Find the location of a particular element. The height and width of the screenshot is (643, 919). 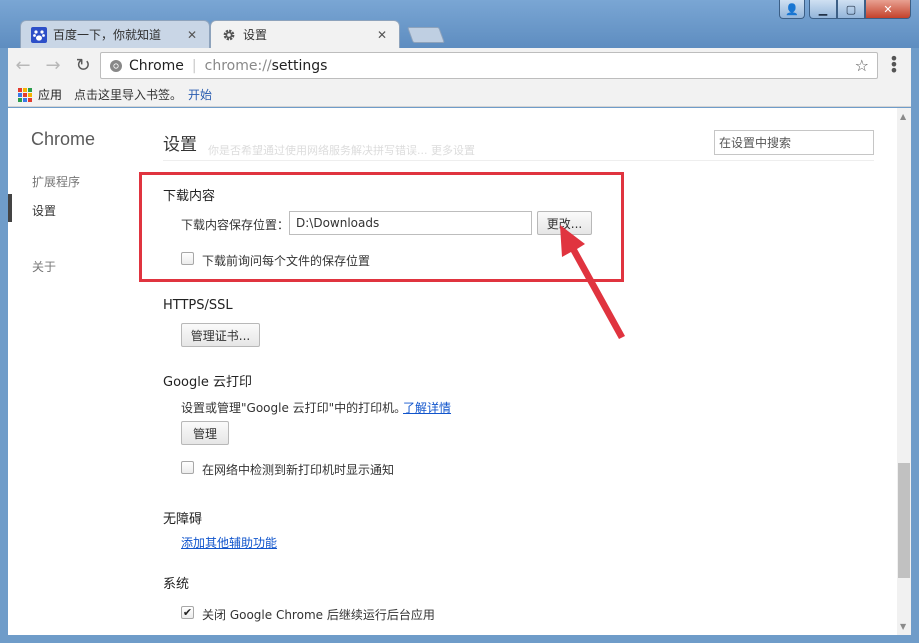

accessibility-section-title: 无障碍 is located at coordinates (183, 519).